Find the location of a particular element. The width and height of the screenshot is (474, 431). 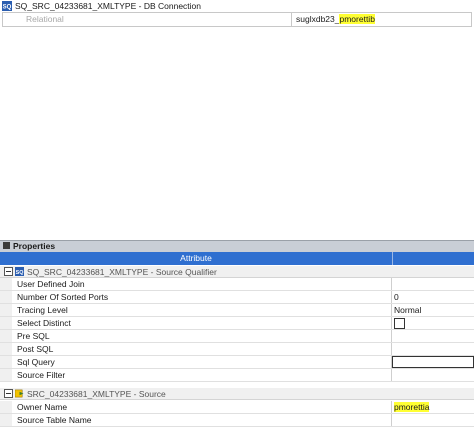

sql-query-input is located at coordinates (433, 362).